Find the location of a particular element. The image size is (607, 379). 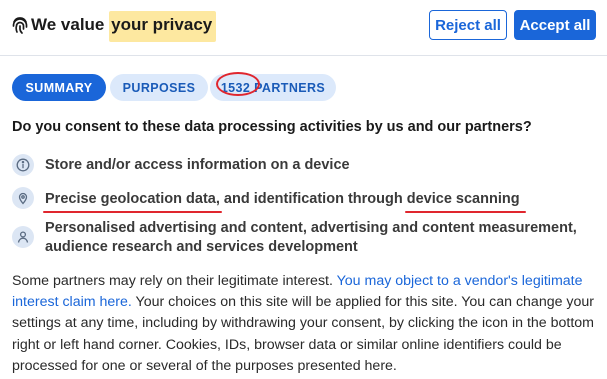

accept-all-button: Accept all is located at coordinates (555, 25).